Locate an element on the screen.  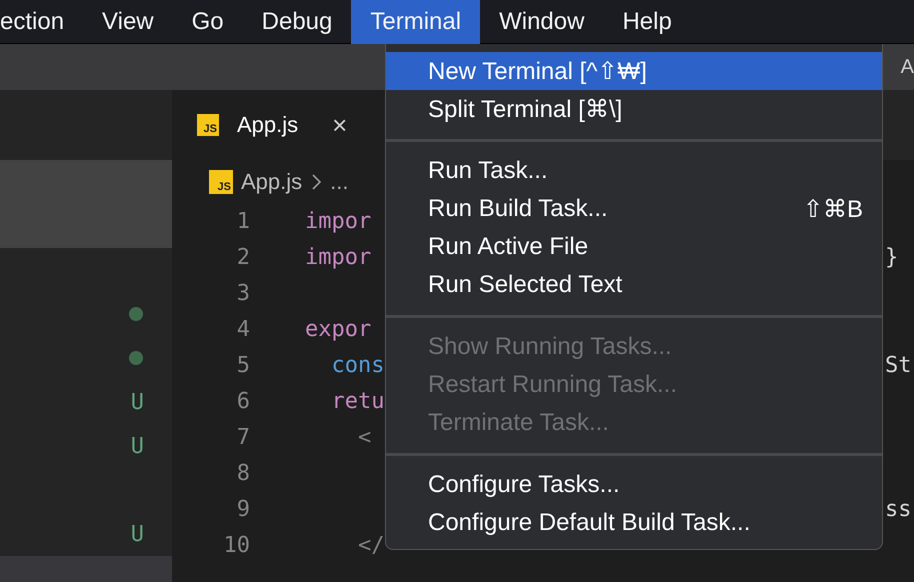
code-text: St is located at coordinates (898, 365).